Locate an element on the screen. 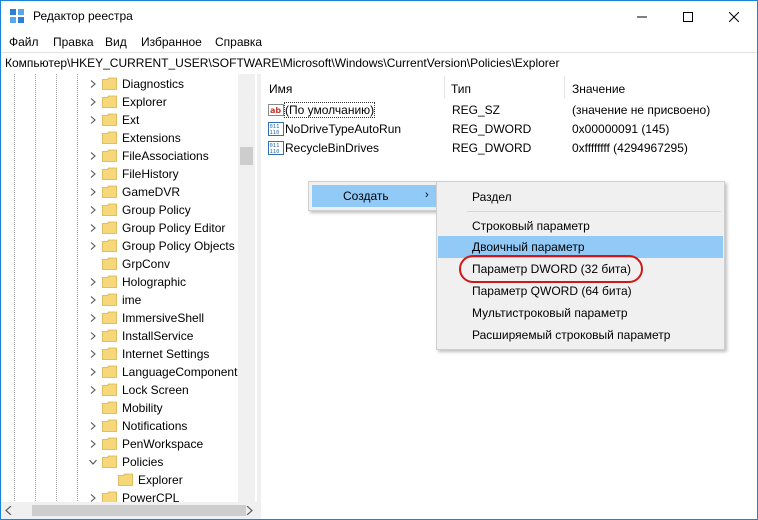  tree-item: Lock Screen is located at coordinates (119, 390).